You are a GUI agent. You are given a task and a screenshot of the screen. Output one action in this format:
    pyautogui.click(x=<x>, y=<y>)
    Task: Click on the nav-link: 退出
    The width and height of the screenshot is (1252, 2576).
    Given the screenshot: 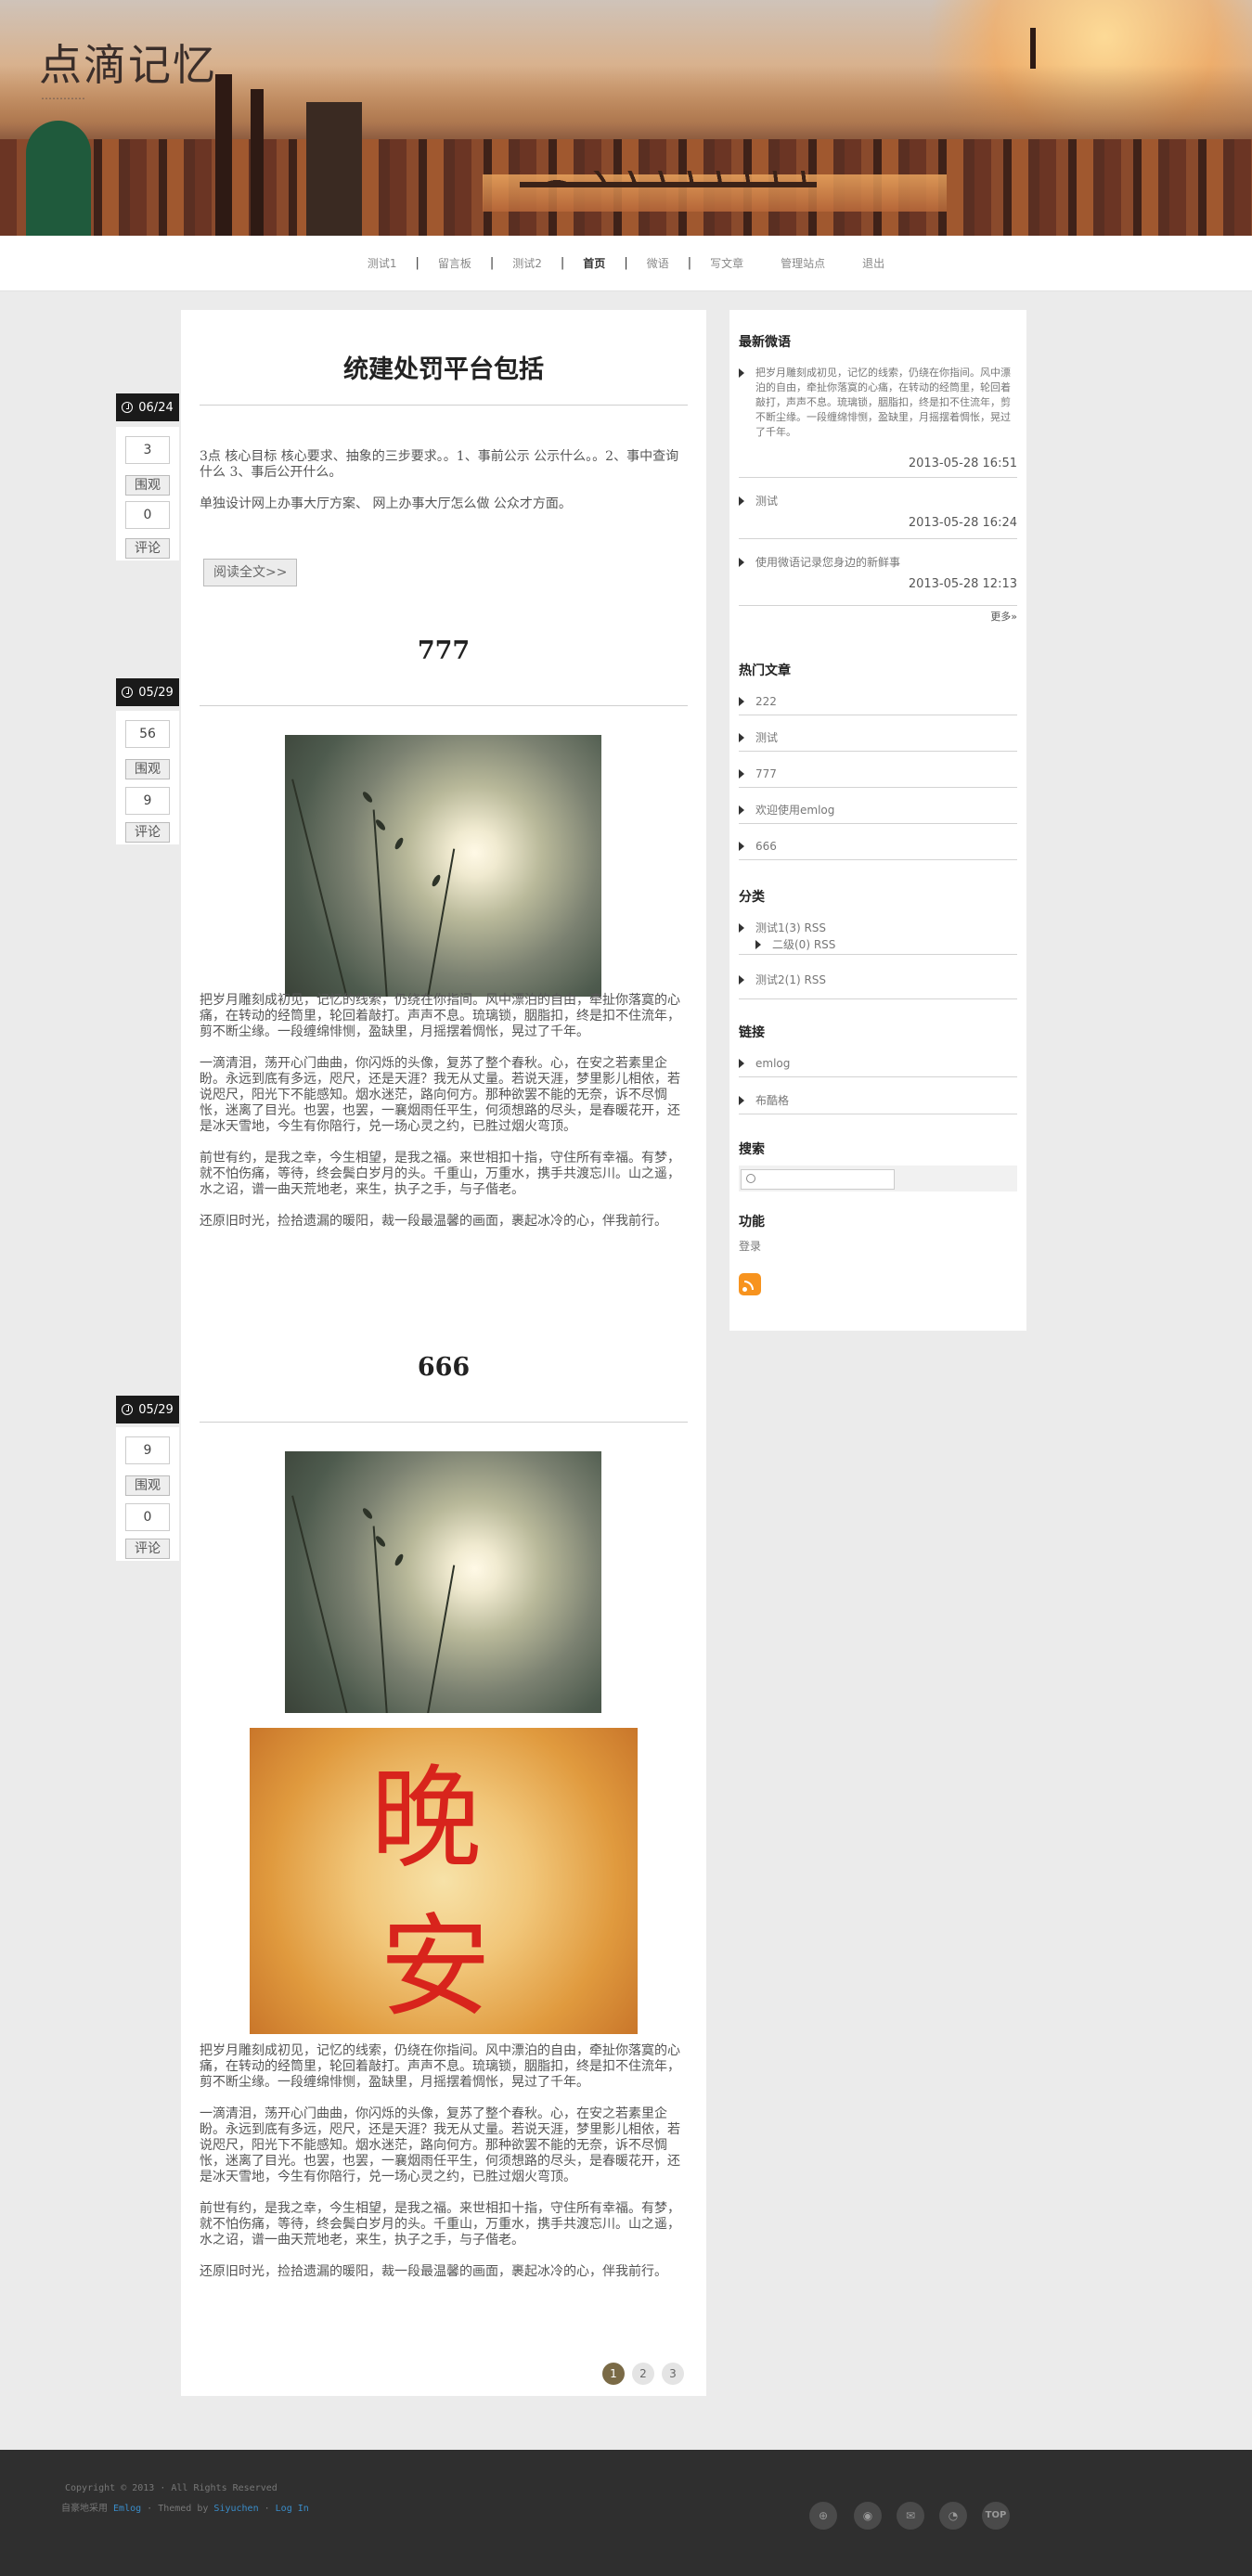 What is the action you would take?
    pyautogui.click(x=873, y=263)
    